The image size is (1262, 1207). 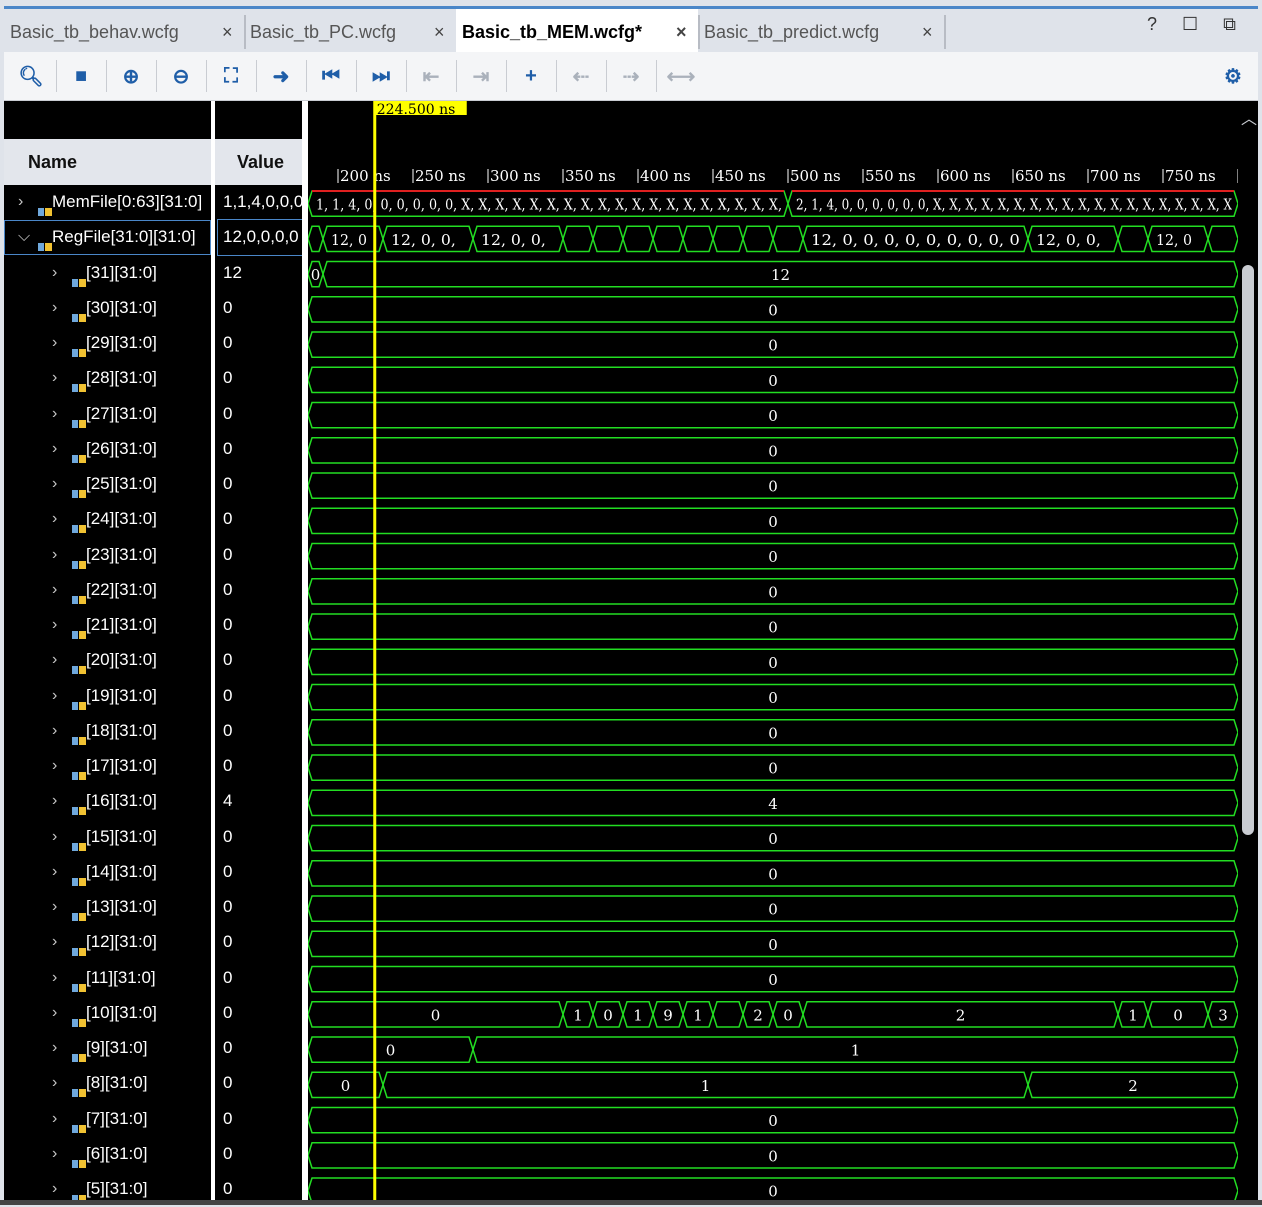 I want to click on next-marker-icon: ⇢, so click(x=631, y=76).